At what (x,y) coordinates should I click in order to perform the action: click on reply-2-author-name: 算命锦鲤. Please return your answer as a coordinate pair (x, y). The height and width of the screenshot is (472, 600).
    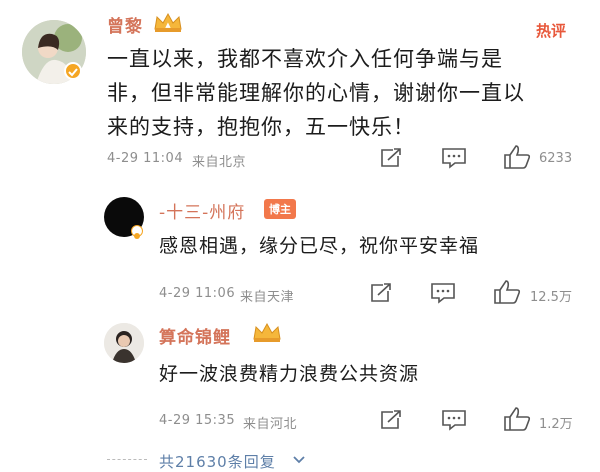
    Looking at the image, I should click on (195, 335).